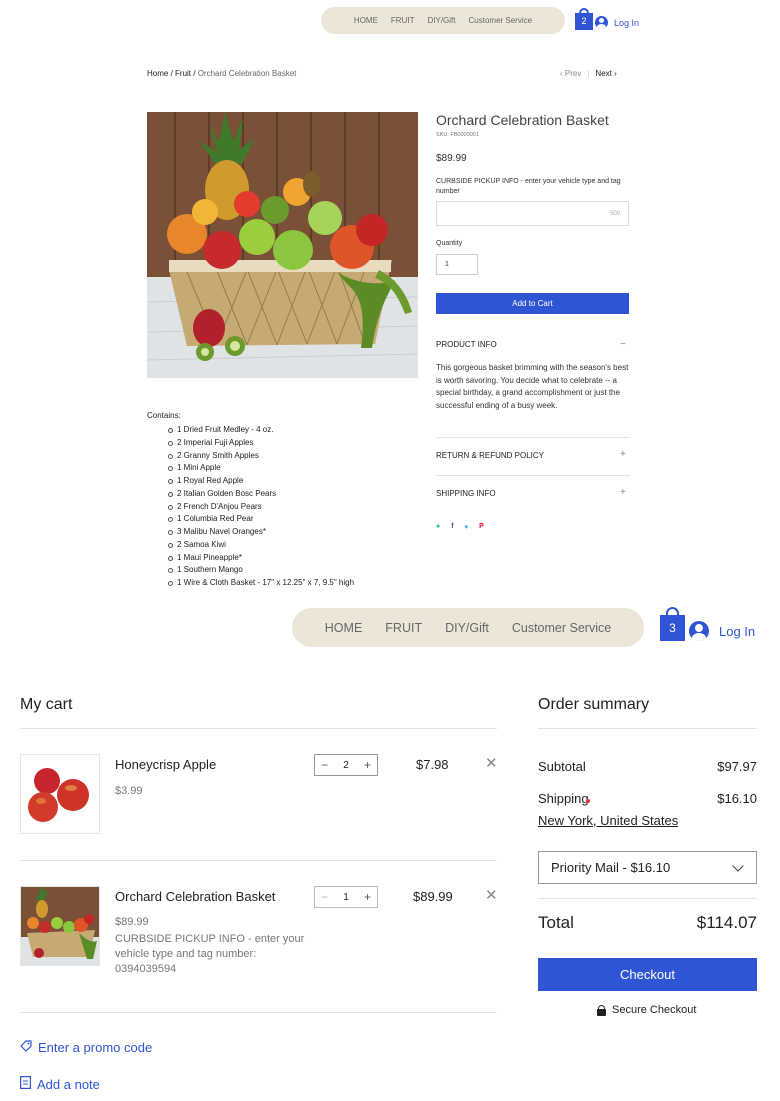 The image size is (780, 1101). What do you see at coordinates (467, 527) in the screenshot?
I see `twitter-icon: ▾` at bounding box center [467, 527].